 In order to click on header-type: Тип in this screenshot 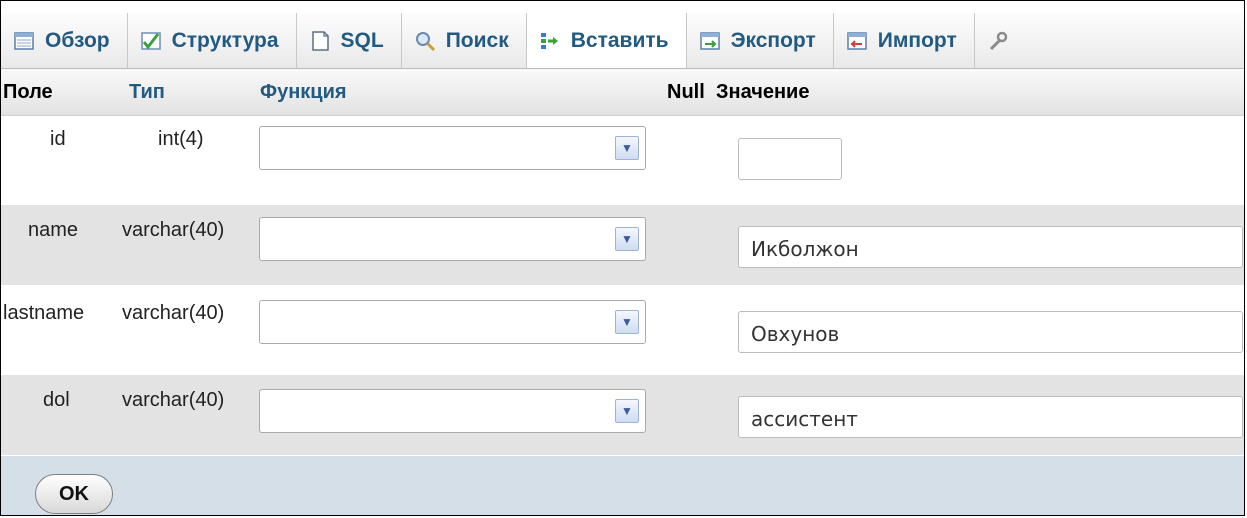, I will do `click(147, 92)`.